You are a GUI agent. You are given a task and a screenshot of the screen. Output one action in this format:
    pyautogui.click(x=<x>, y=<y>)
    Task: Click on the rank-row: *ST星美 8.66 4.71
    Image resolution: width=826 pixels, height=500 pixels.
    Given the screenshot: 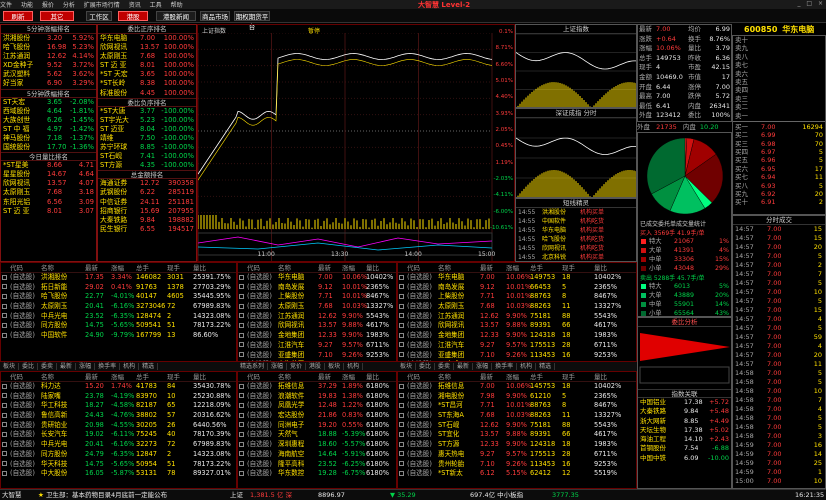 What is the action you would take?
    pyautogui.click(x=48, y=165)
    